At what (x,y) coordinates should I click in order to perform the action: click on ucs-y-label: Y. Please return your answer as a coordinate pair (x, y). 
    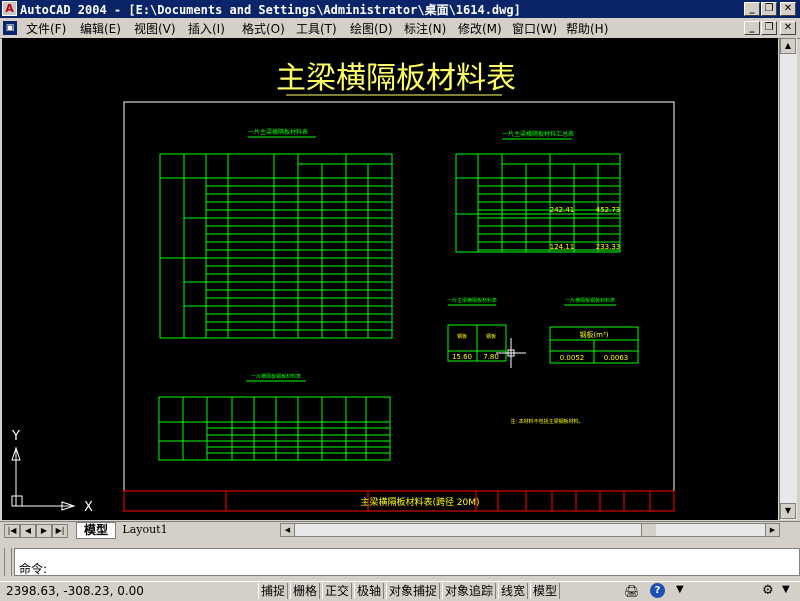
    Looking at the image, I should click on (15, 436).